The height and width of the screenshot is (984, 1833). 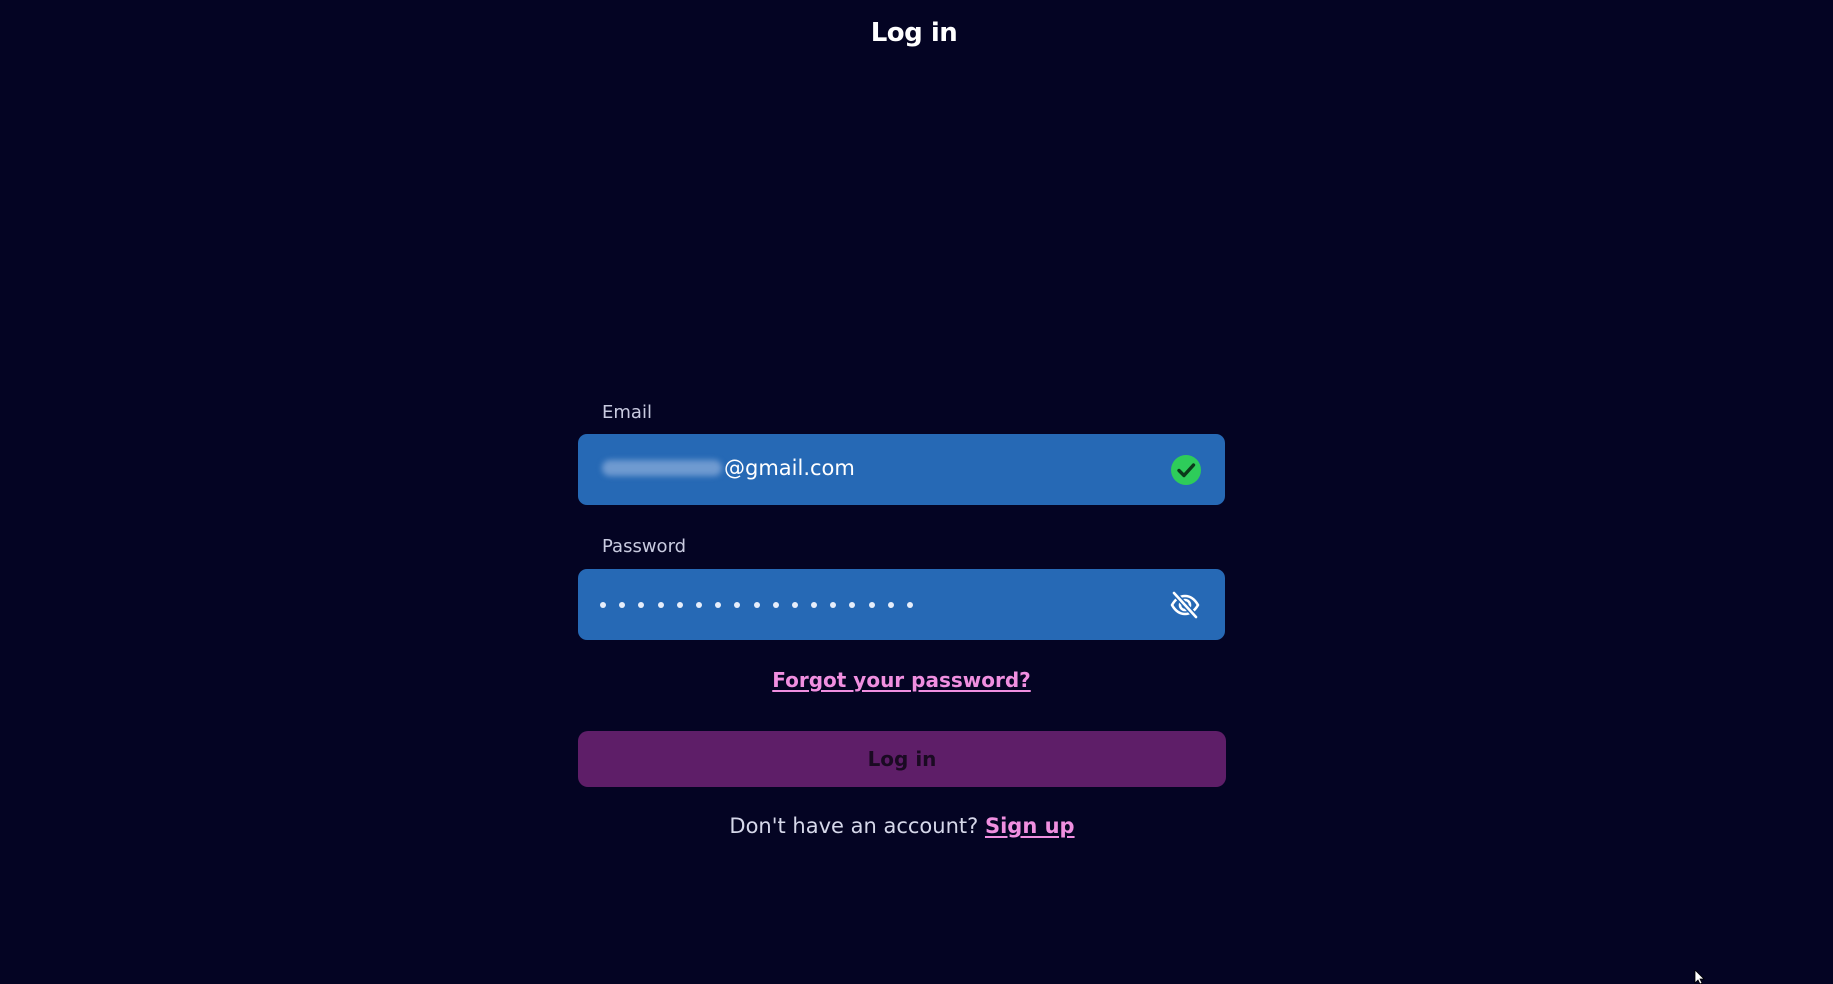 What do you see at coordinates (1030, 826) in the screenshot?
I see `signup-link: Sign up` at bounding box center [1030, 826].